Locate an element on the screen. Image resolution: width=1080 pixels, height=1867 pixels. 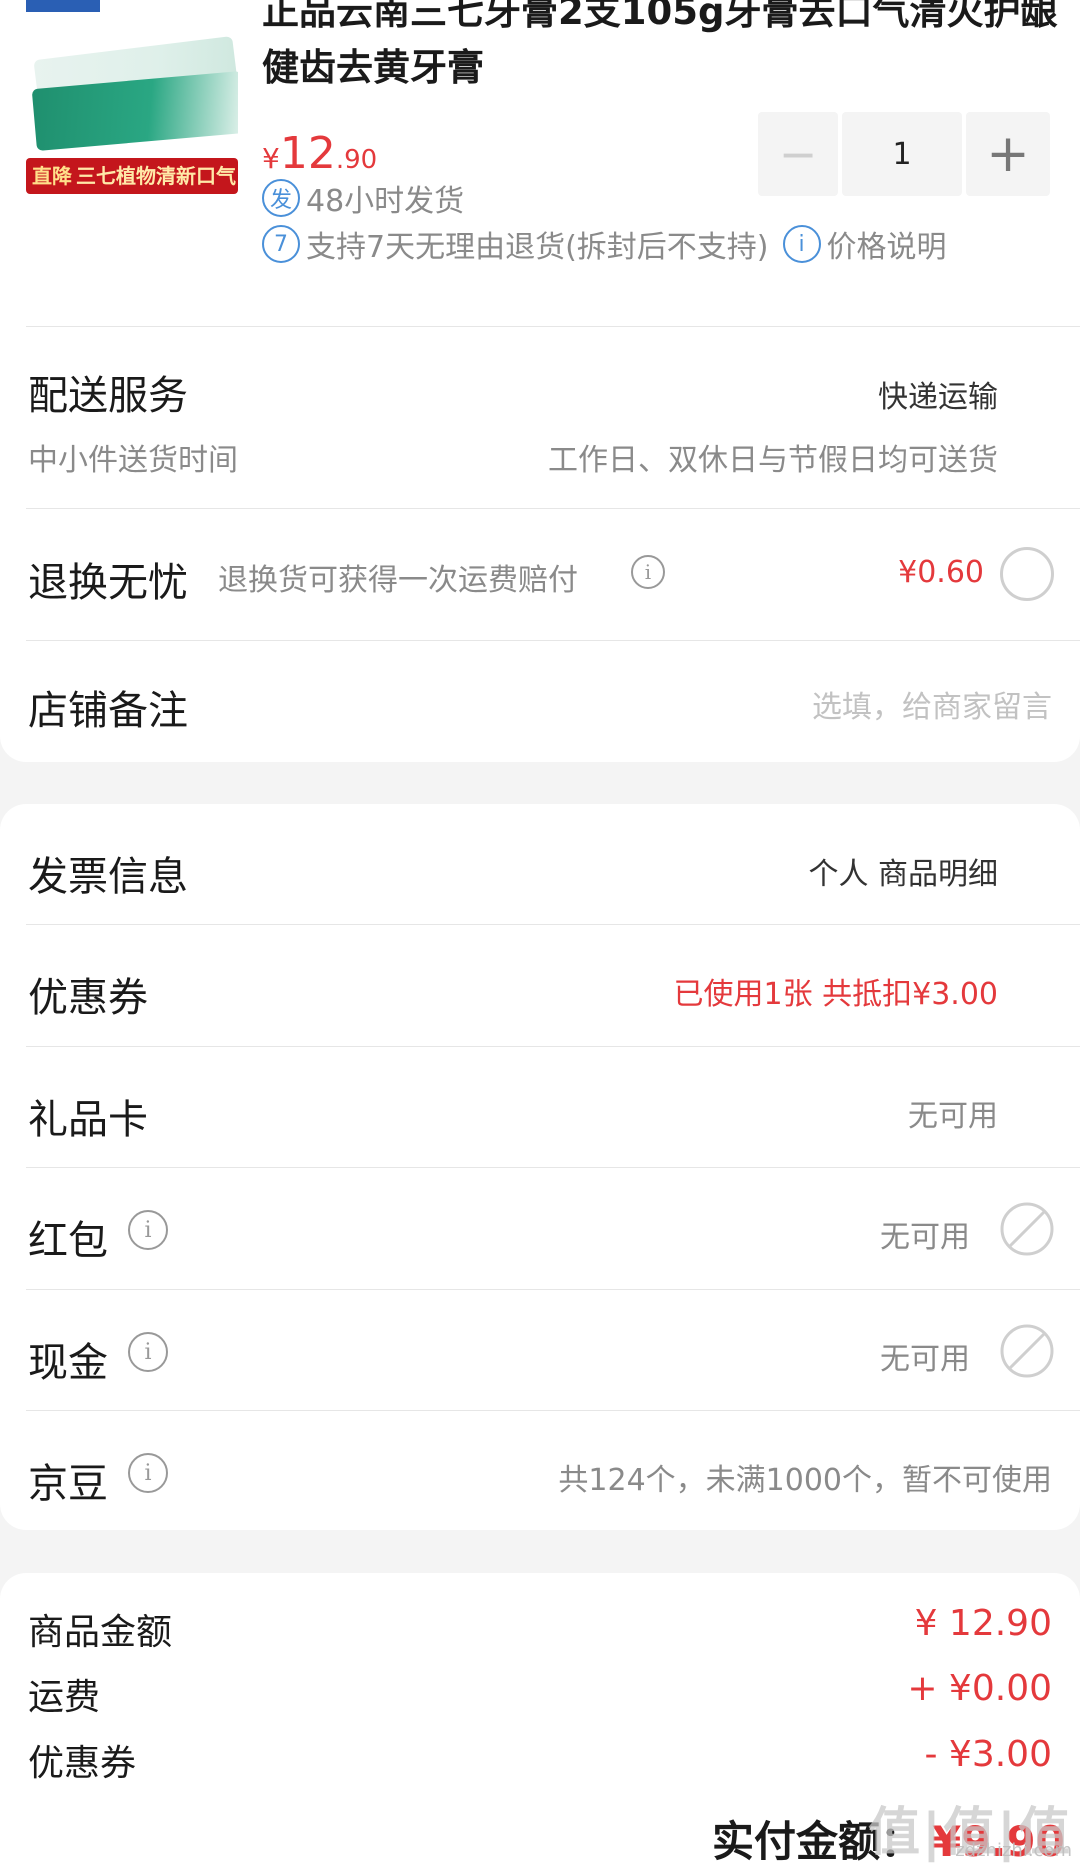
freight-value: + ¥0.00 is located at coordinates (979, 1688).